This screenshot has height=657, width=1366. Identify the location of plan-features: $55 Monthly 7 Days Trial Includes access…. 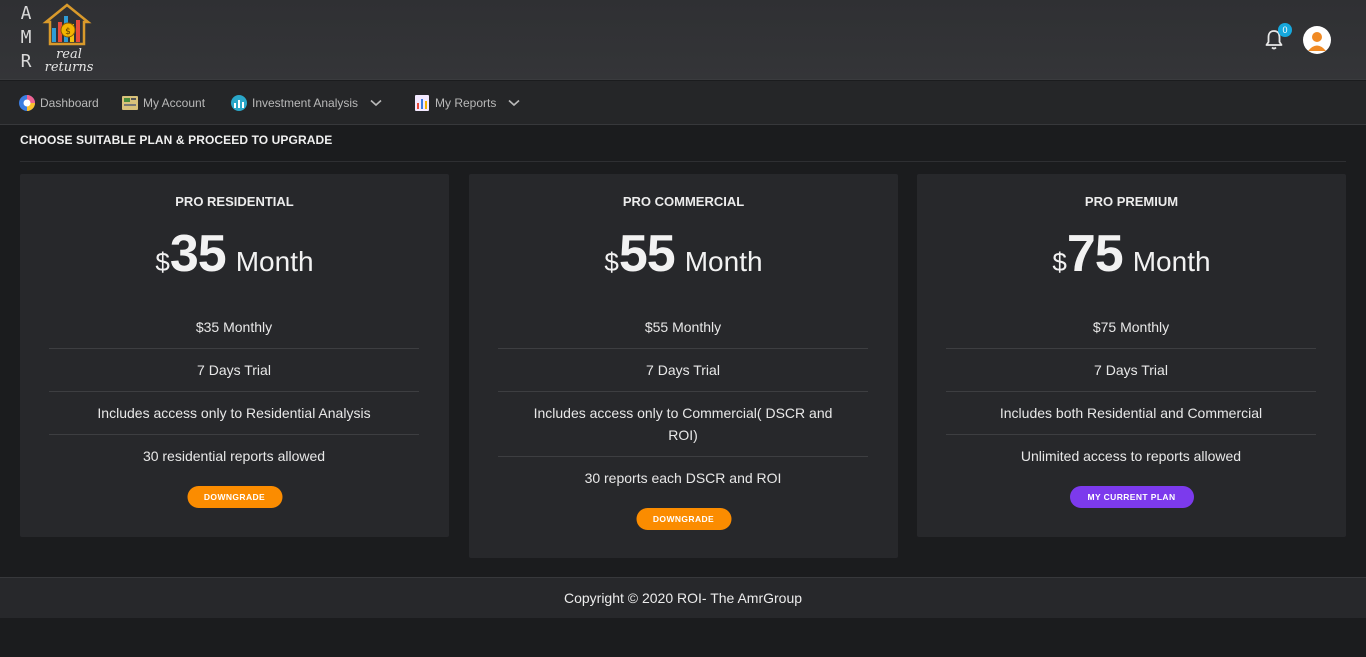
(683, 402).